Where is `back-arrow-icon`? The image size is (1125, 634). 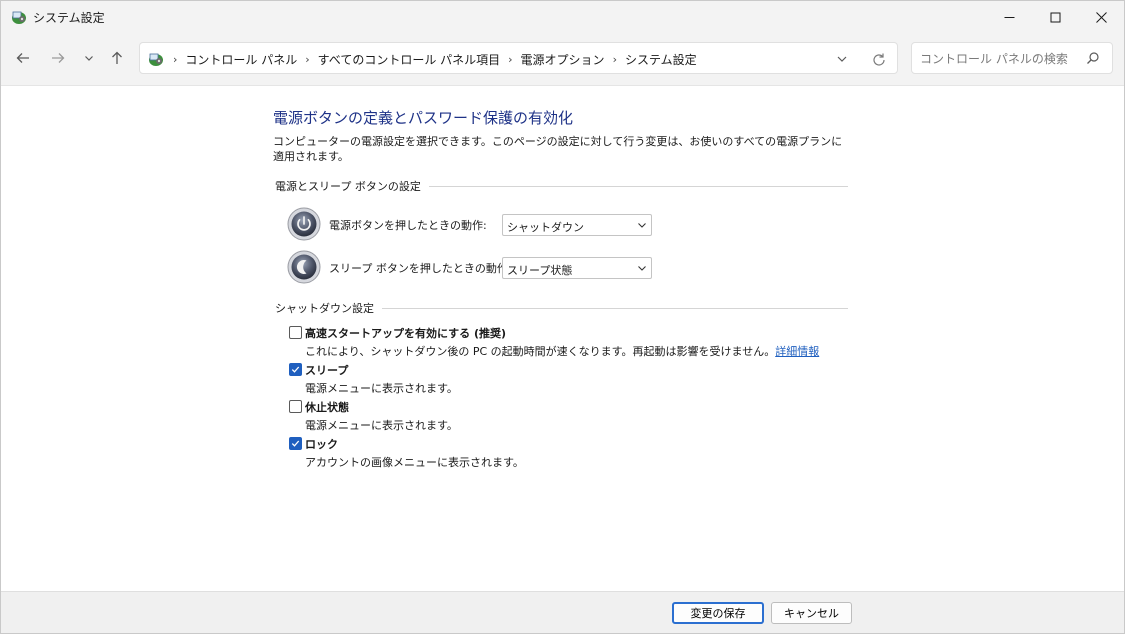 back-arrow-icon is located at coordinates (22, 58).